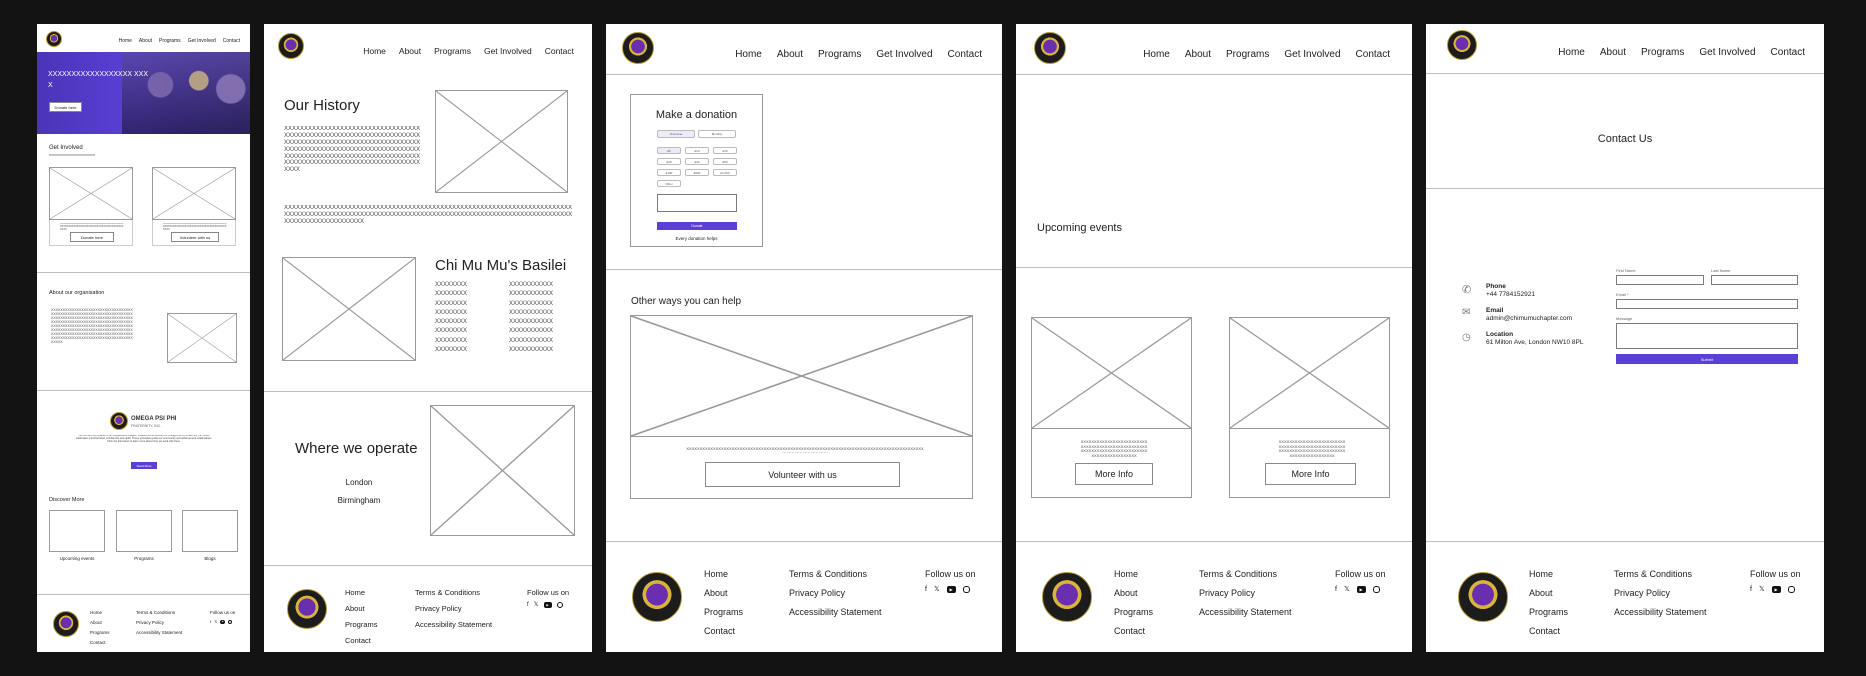 The width and height of the screenshot is (1866, 676). Describe the element at coordinates (669, 150) in the screenshot. I see `amount-5: £5` at that location.